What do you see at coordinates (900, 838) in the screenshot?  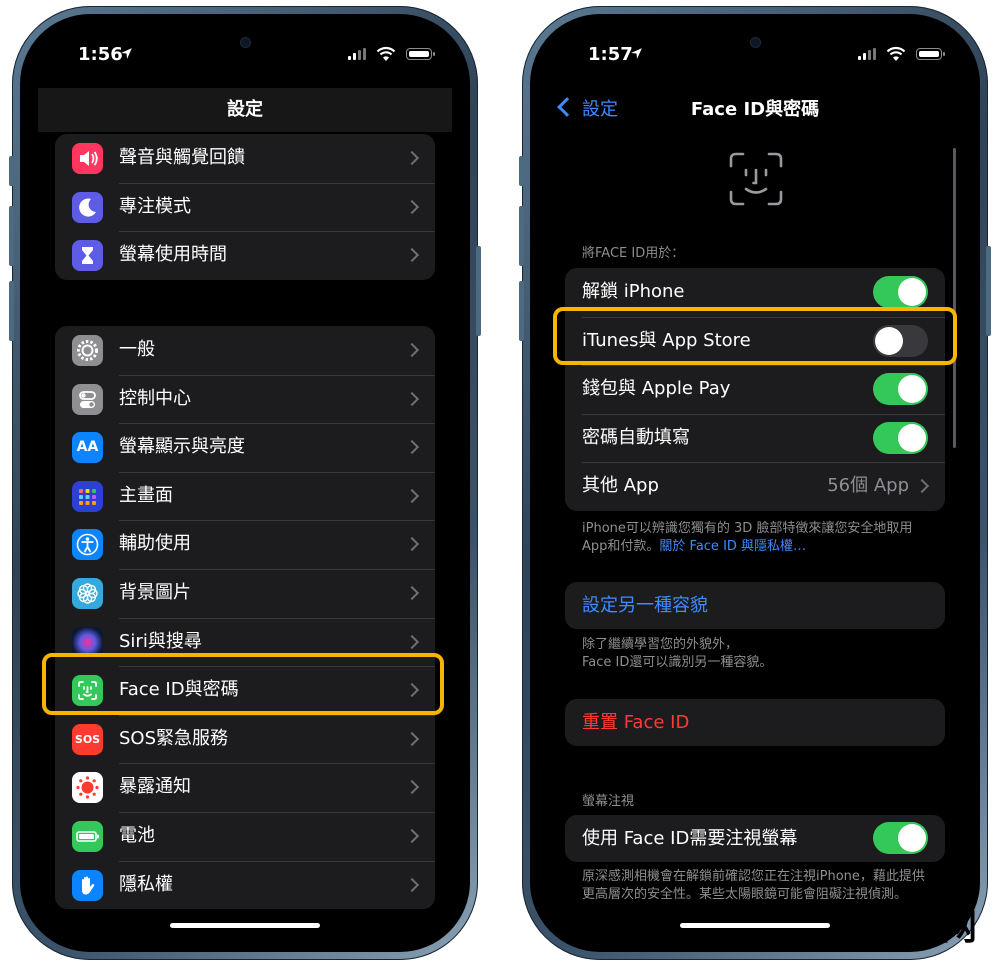 I see `require-attention-toggle` at bounding box center [900, 838].